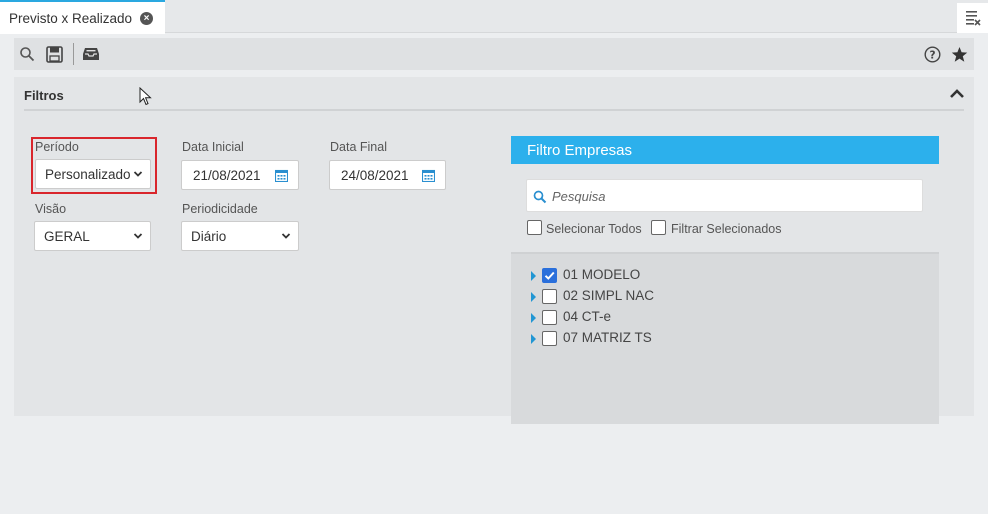  I want to click on item-label: 07 MATRIZ TS, so click(607, 337).